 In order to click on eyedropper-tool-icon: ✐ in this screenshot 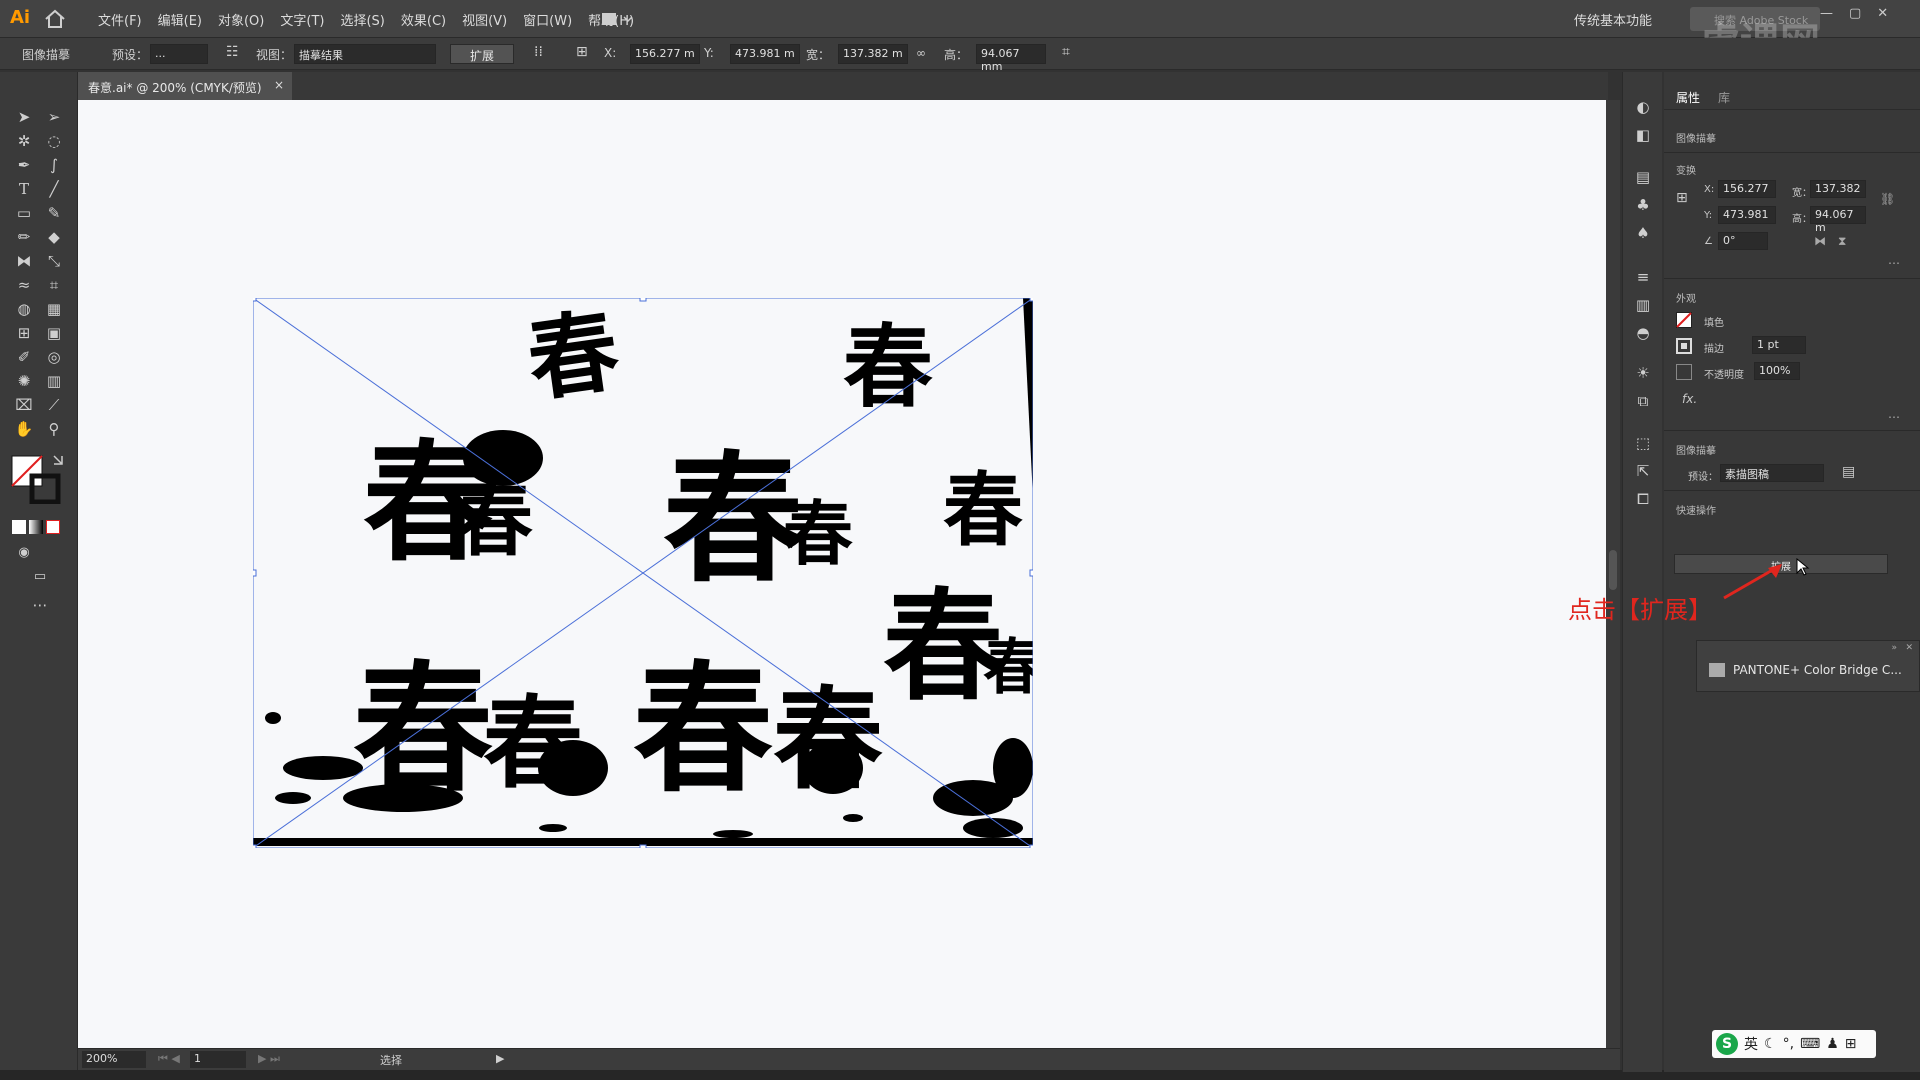, I will do `click(24, 357)`.